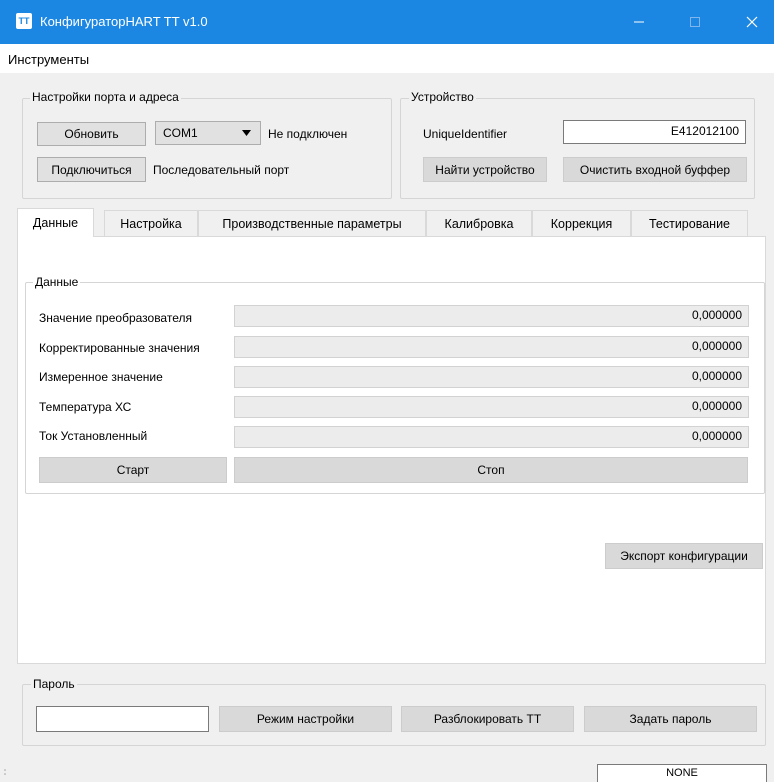  Describe the element at coordinates (479, 223) in the screenshot. I see `tab-calibration: Калибровка` at that location.